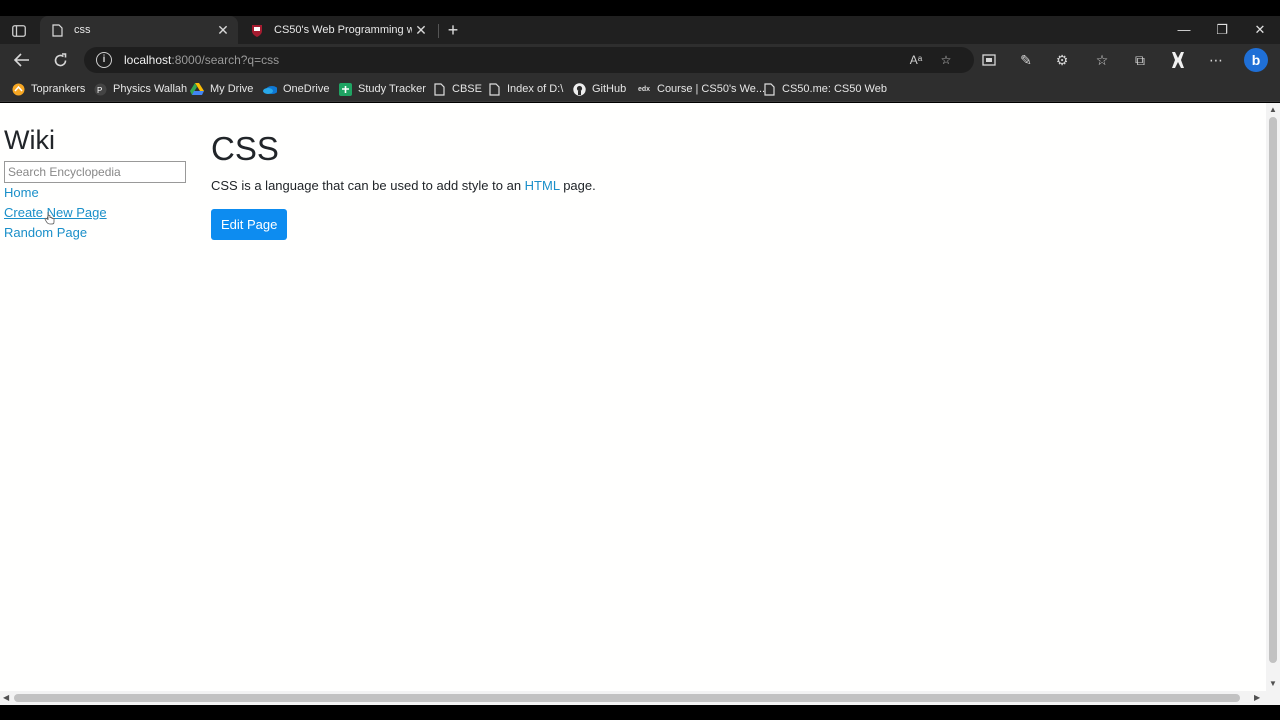  I want to click on physics-wallah-icon: P, so click(100, 89).